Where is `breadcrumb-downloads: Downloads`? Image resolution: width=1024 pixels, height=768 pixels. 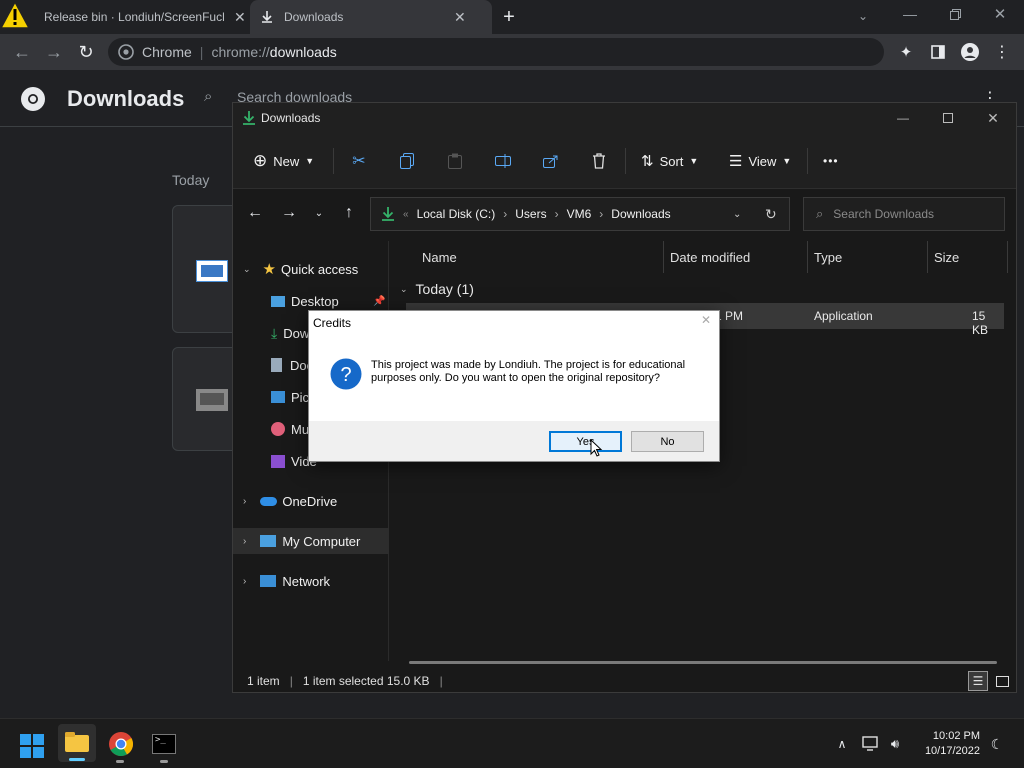
breadcrumb-downloads: Downloads is located at coordinates (640, 214).